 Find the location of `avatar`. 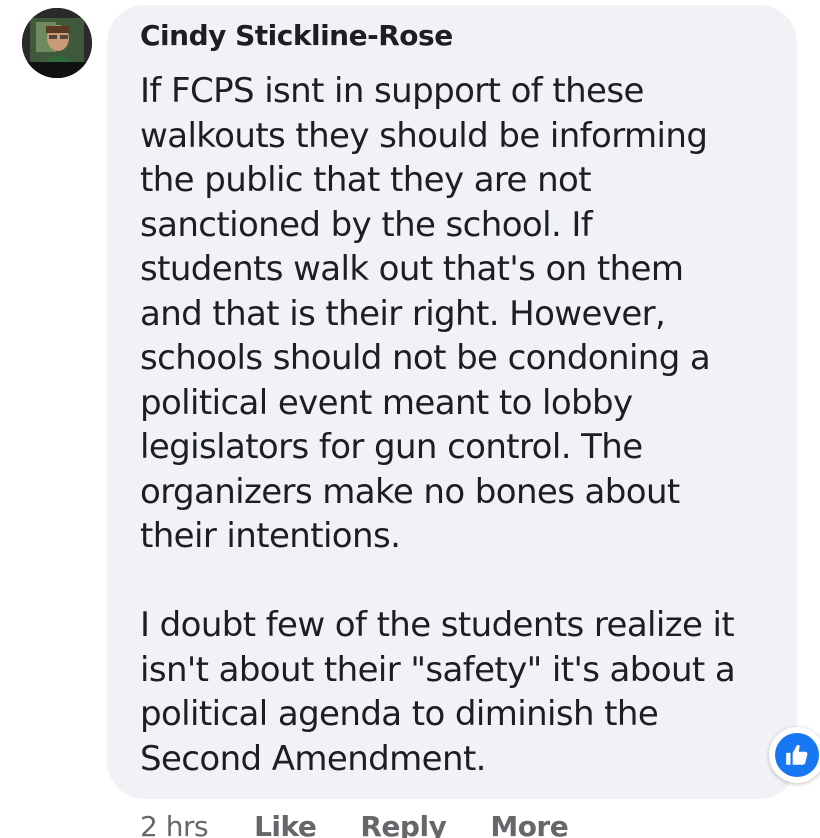

avatar is located at coordinates (57, 43).